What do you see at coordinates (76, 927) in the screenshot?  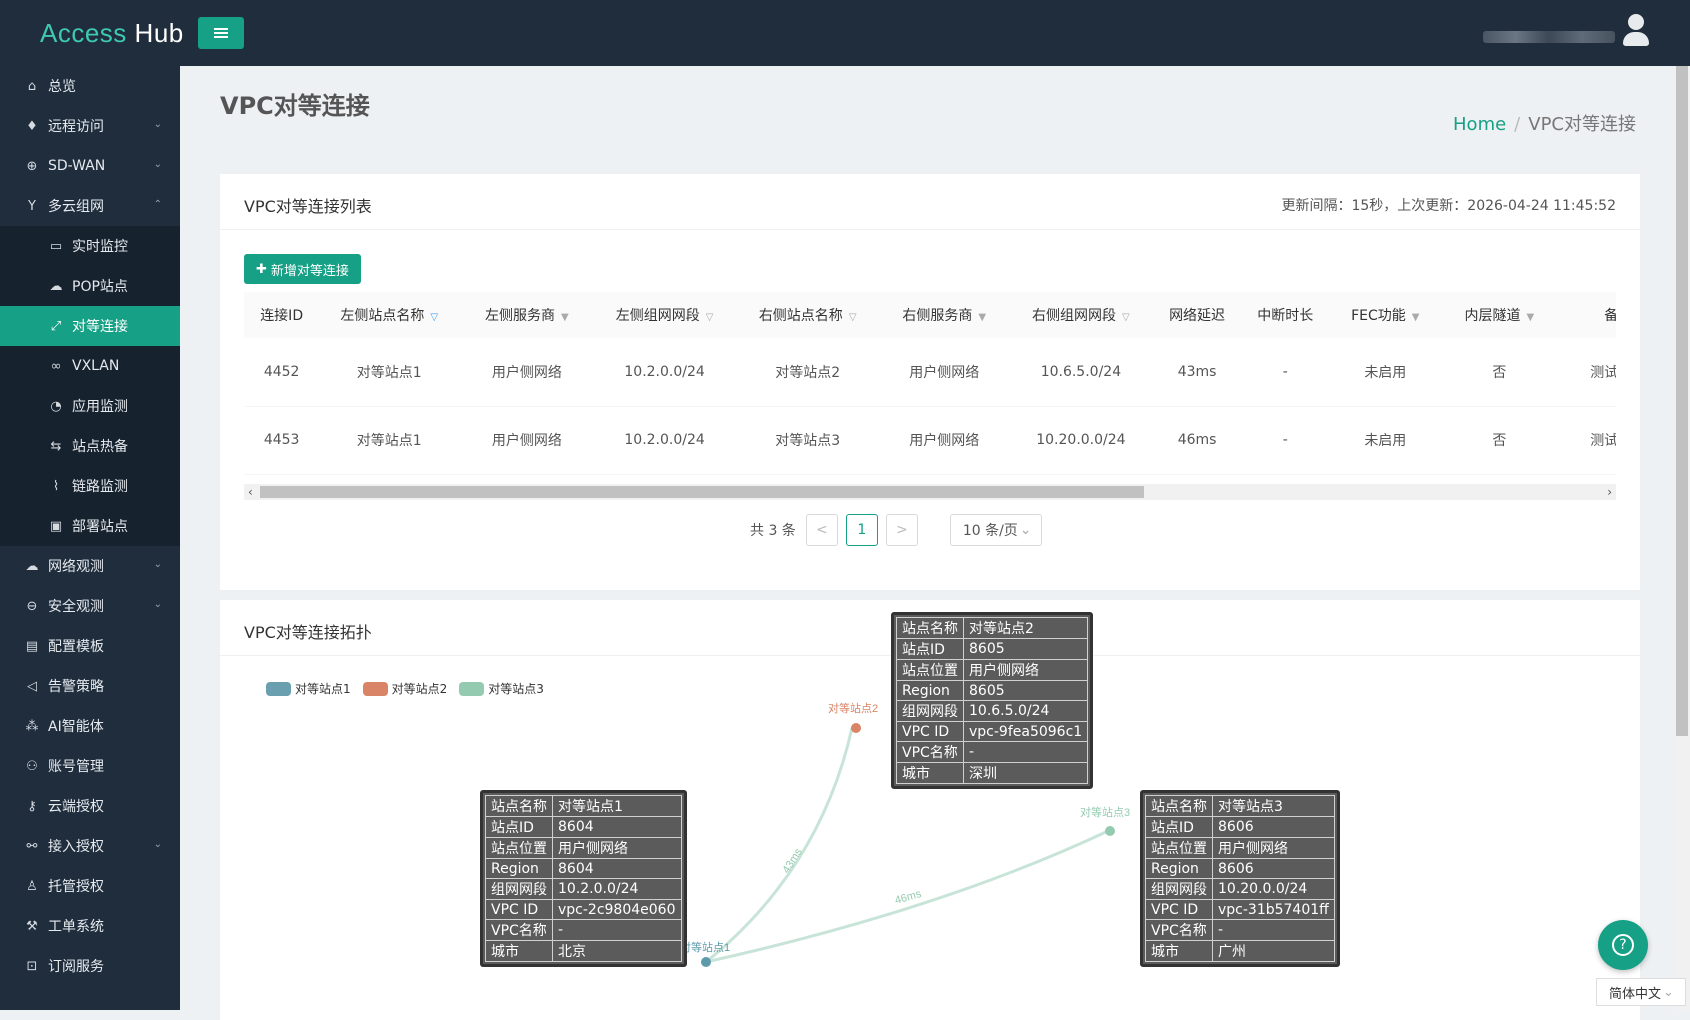 I see `sidebar-item-label: 工单系统` at bounding box center [76, 927].